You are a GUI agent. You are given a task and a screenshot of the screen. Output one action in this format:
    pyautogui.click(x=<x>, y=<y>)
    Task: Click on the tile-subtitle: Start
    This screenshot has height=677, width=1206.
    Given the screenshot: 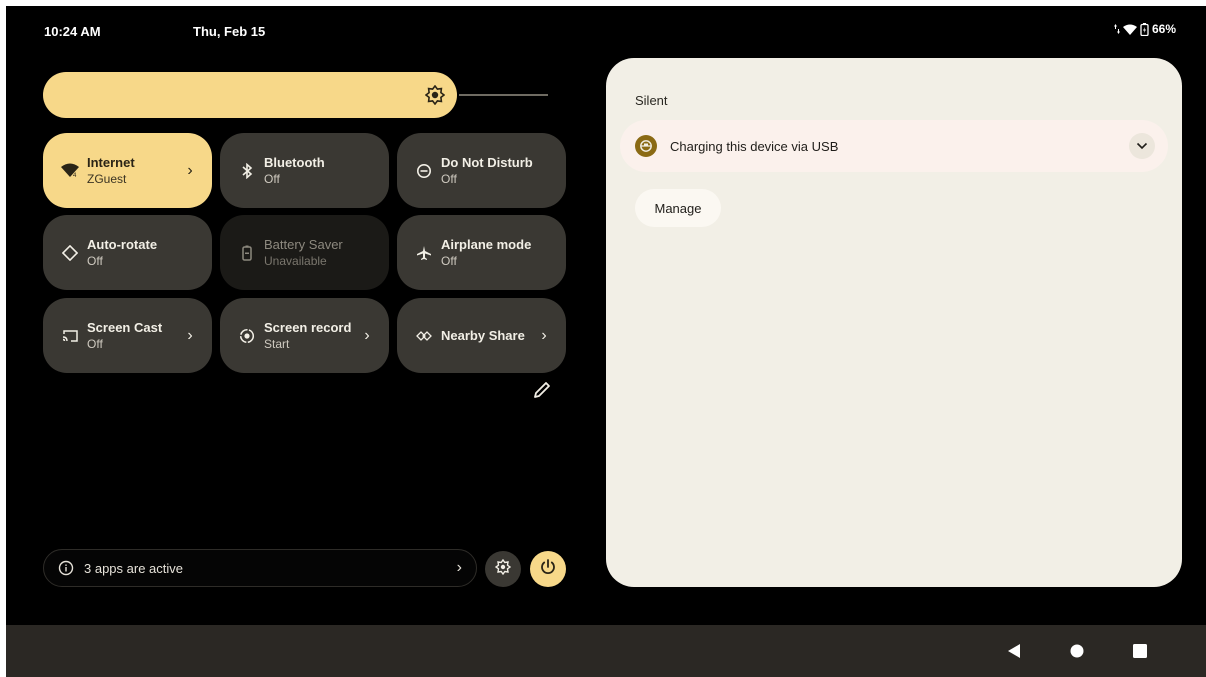 What is the action you would take?
    pyautogui.click(x=277, y=344)
    